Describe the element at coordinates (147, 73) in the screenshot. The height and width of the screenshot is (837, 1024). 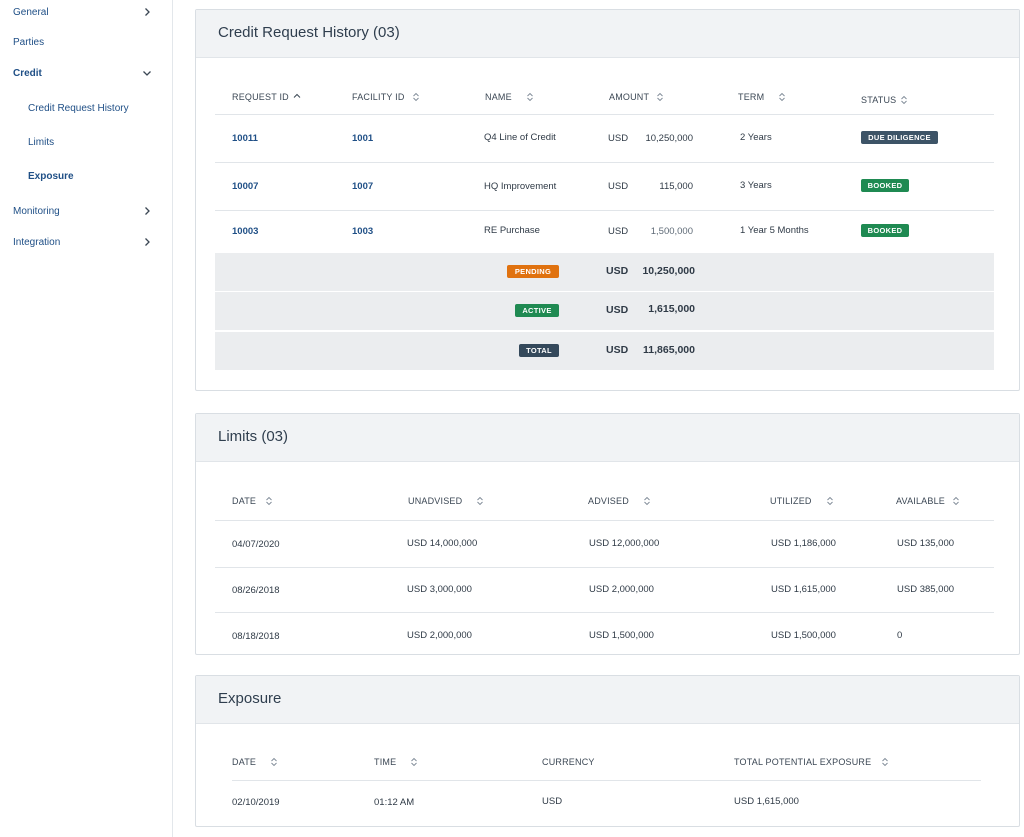
I see `chevron-down-icon` at that location.